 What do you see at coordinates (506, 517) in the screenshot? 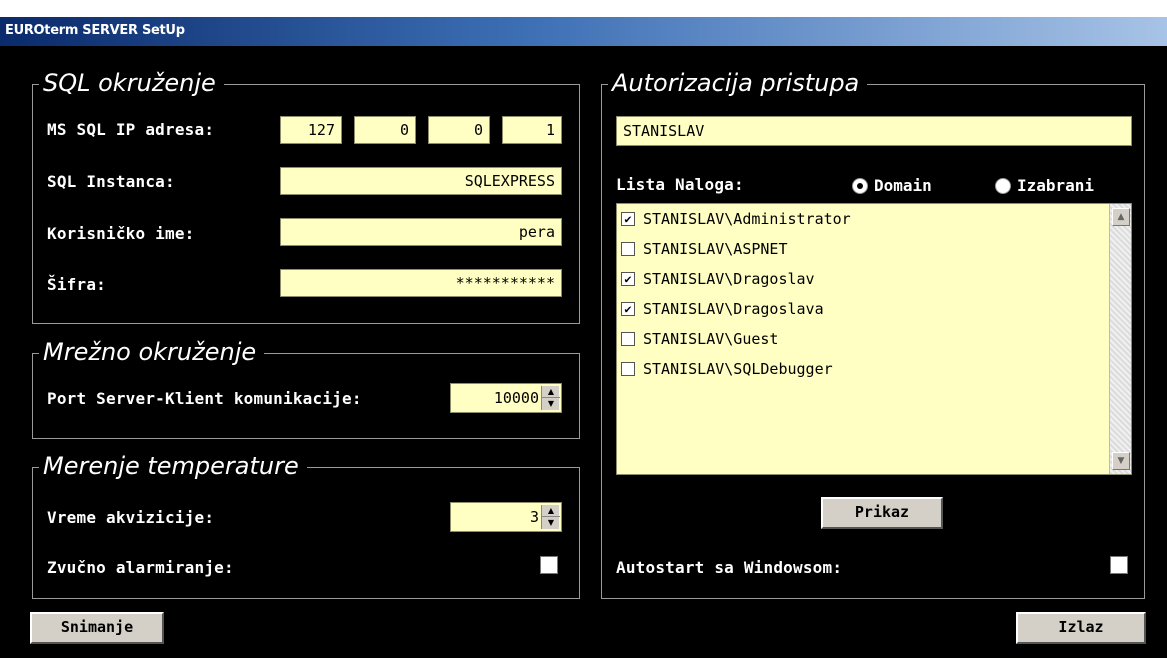
I see `acquisition-stepper: 3 ▲ ▼` at bounding box center [506, 517].